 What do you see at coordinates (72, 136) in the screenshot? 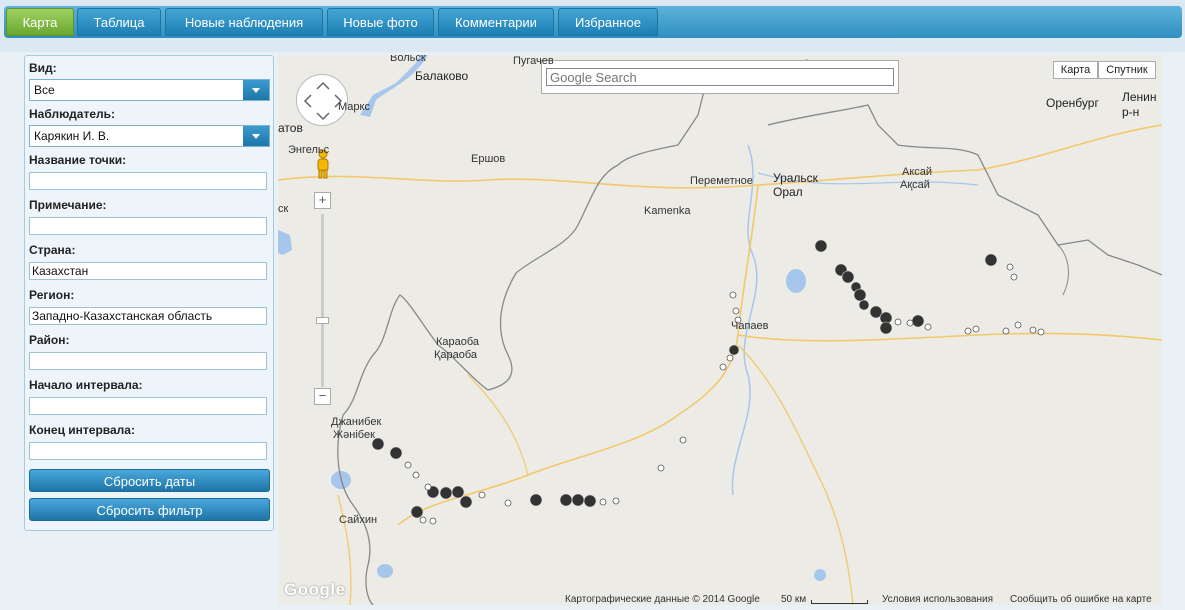
I see `observer-select-value: Карякин И. В.` at bounding box center [72, 136].